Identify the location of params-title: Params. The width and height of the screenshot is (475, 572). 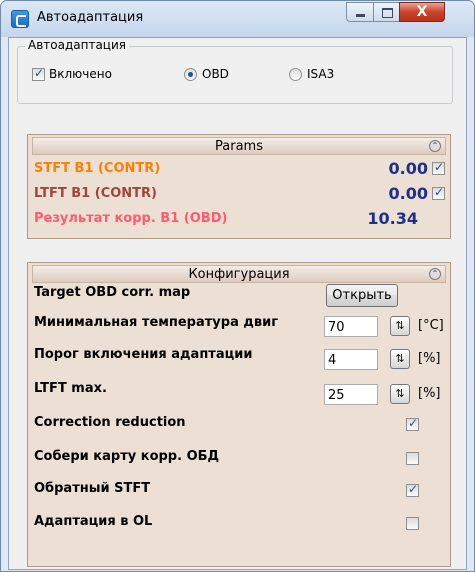
(239, 146).